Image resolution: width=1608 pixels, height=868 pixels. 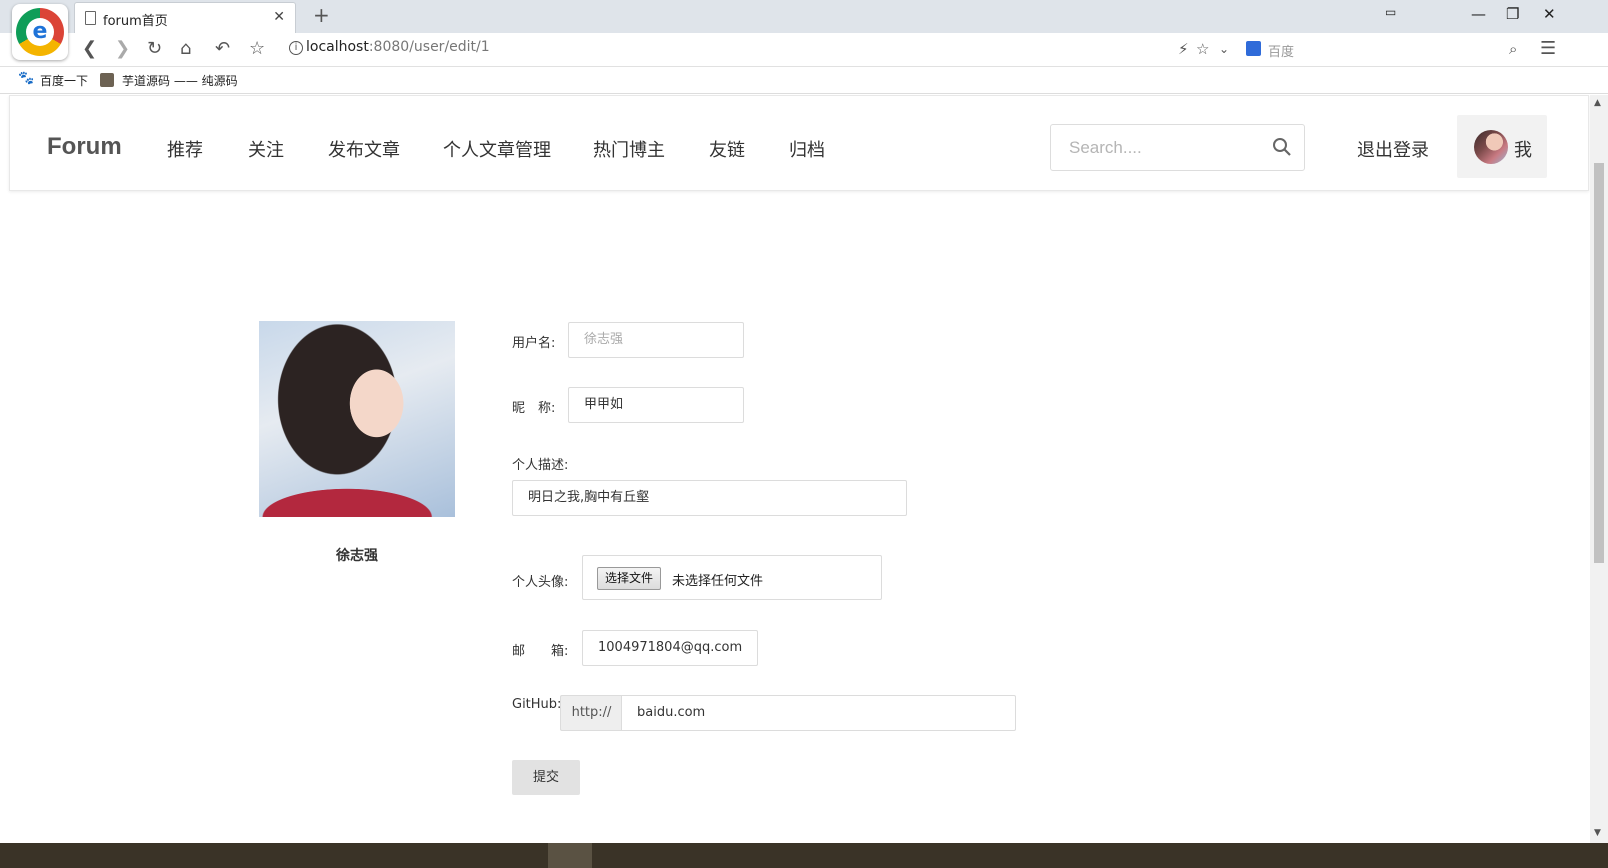 I want to click on file-status: 未选择任何文件, so click(x=718, y=581).